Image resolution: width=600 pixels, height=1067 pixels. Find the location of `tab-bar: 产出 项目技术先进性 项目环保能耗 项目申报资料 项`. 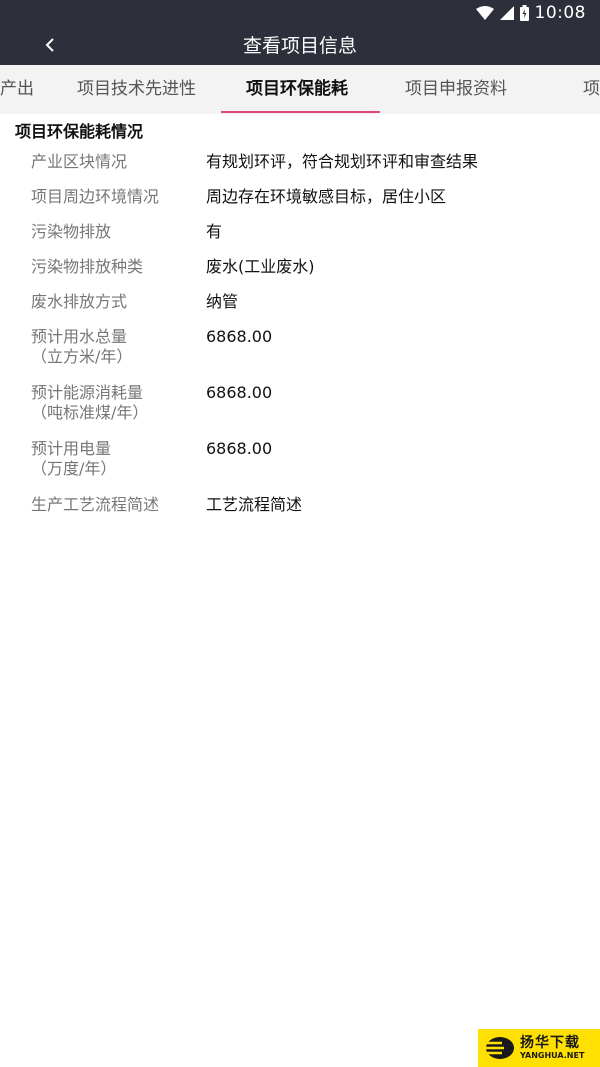

tab-bar: 产出 项目技术先进性 项目环保能耗 项目申报资料 项 is located at coordinates (300, 89).